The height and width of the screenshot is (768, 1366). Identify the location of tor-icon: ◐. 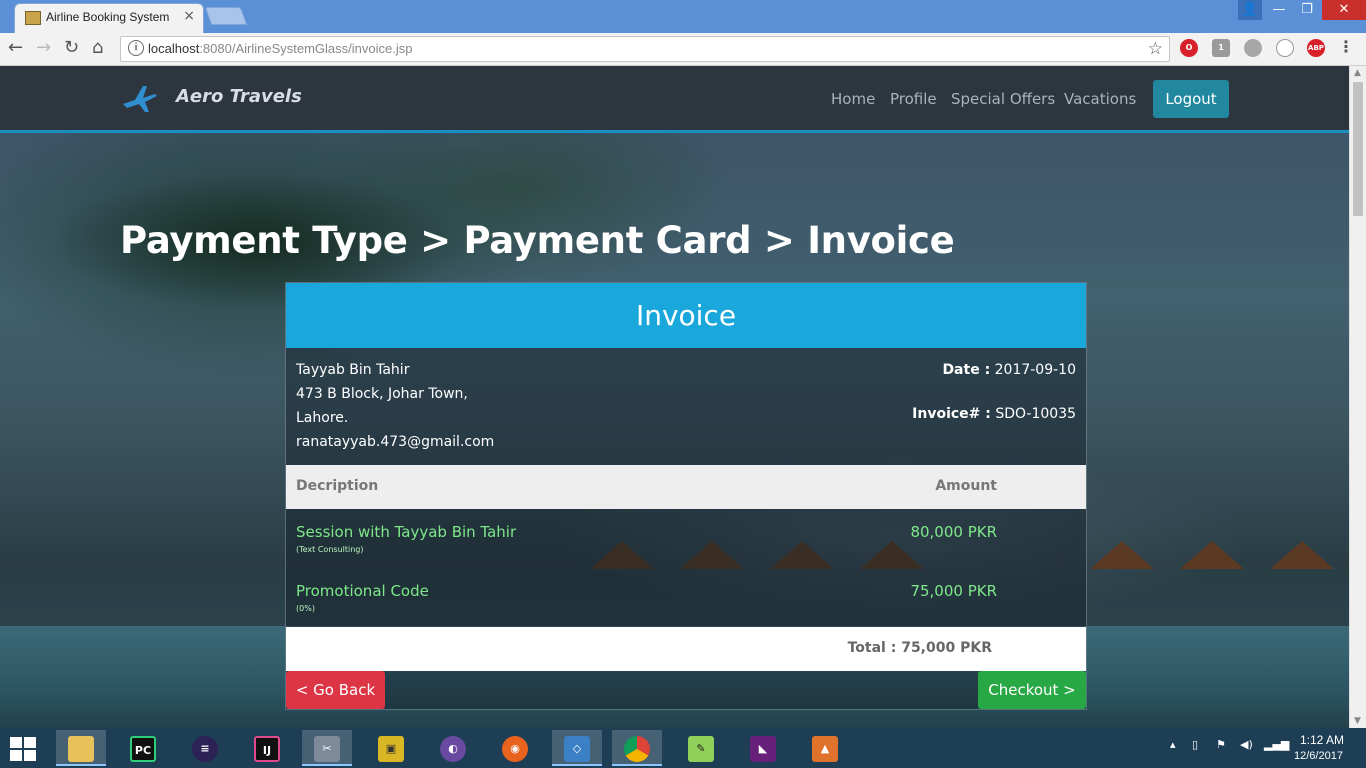
(453, 748).